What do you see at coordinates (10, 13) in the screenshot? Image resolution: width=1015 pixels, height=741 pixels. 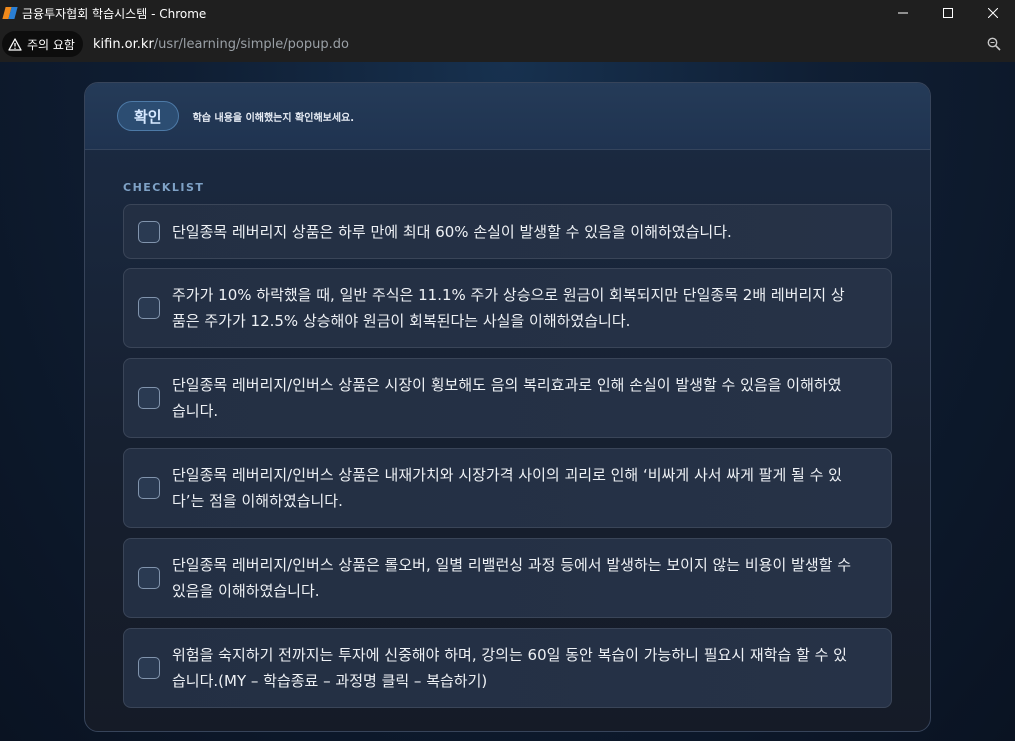 I see `app-logo-icon` at bounding box center [10, 13].